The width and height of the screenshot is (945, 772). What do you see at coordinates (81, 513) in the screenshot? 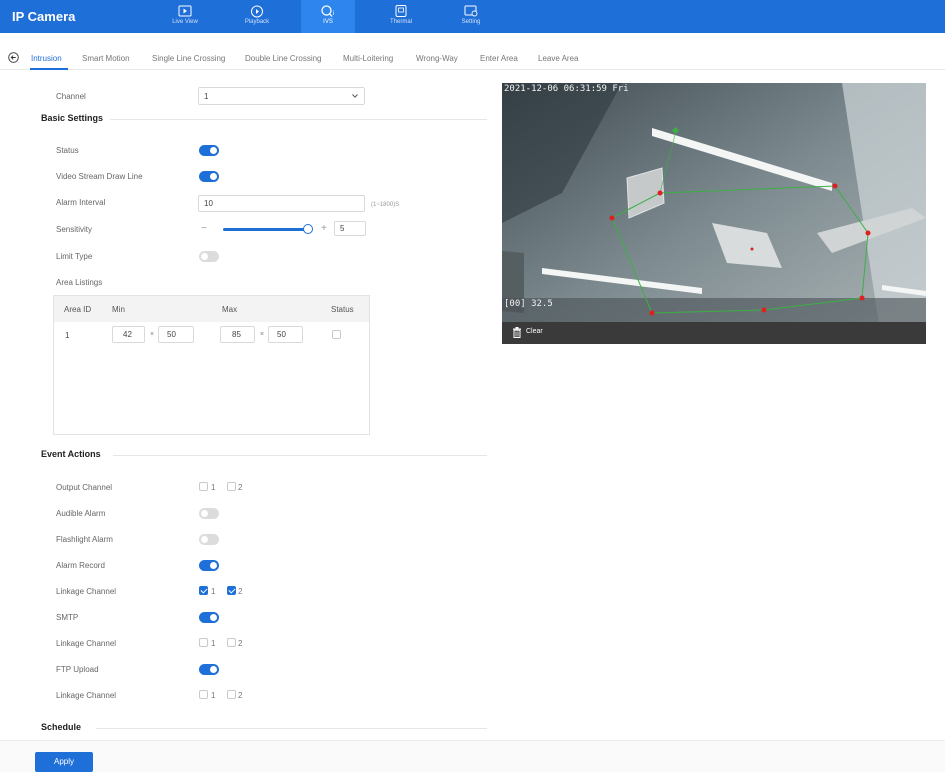
I see `audible-alarm-label: Audible Alarm` at bounding box center [81, 513].